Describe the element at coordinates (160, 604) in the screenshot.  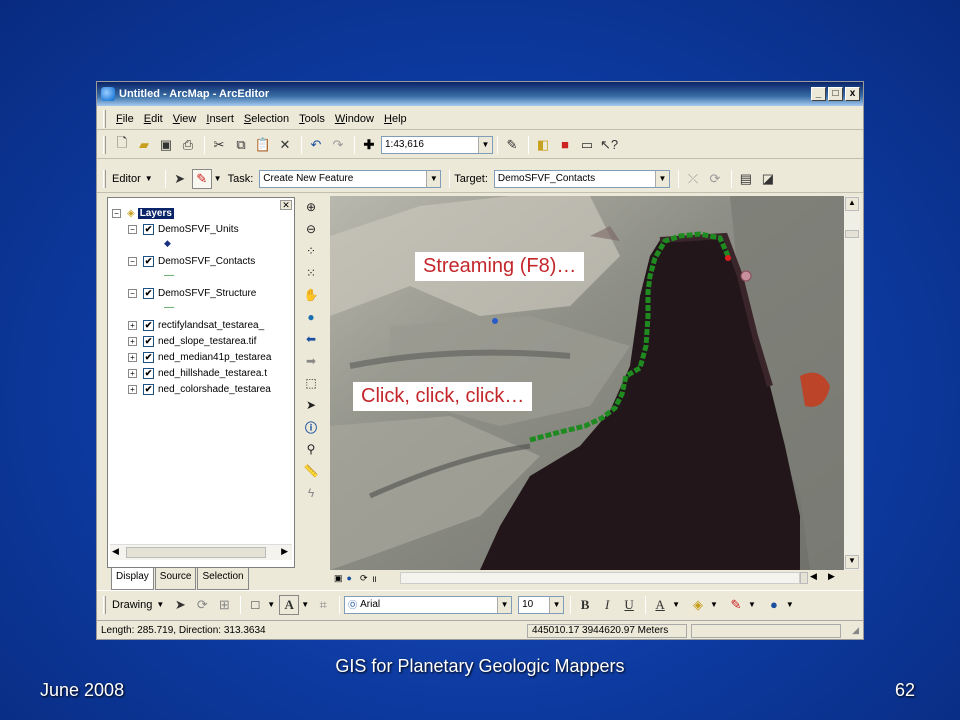
I see `drawing-menu-chevron-icon: ▼` at that location.